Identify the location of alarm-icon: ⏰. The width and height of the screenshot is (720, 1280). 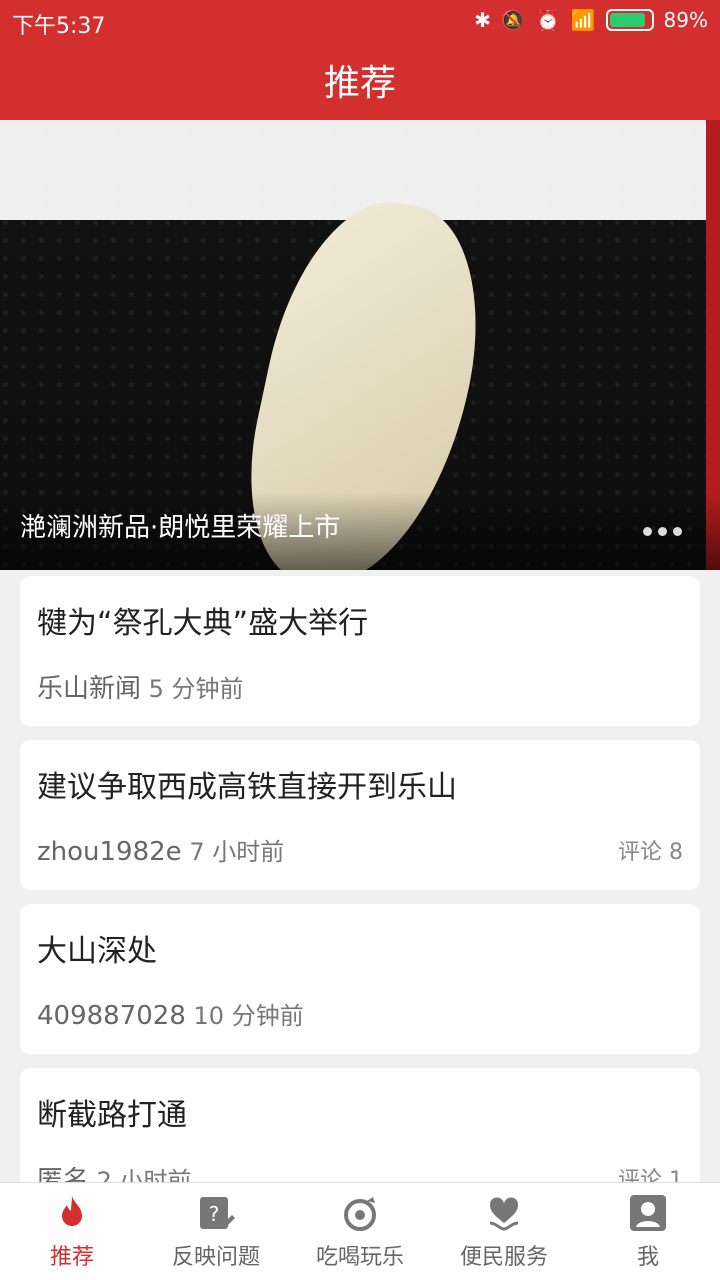
(548, 20).